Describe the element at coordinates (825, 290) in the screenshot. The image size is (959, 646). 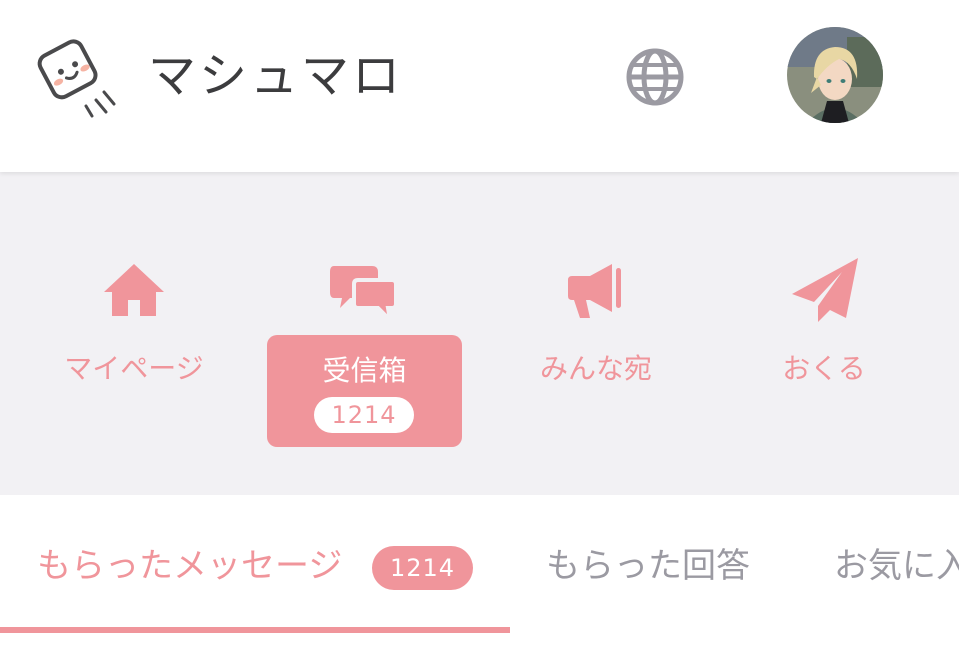
I see `paper-plane-icon` at that location.